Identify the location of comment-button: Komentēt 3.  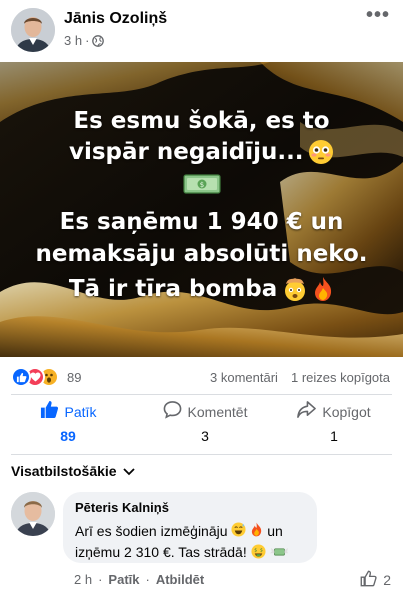
(205, 424).